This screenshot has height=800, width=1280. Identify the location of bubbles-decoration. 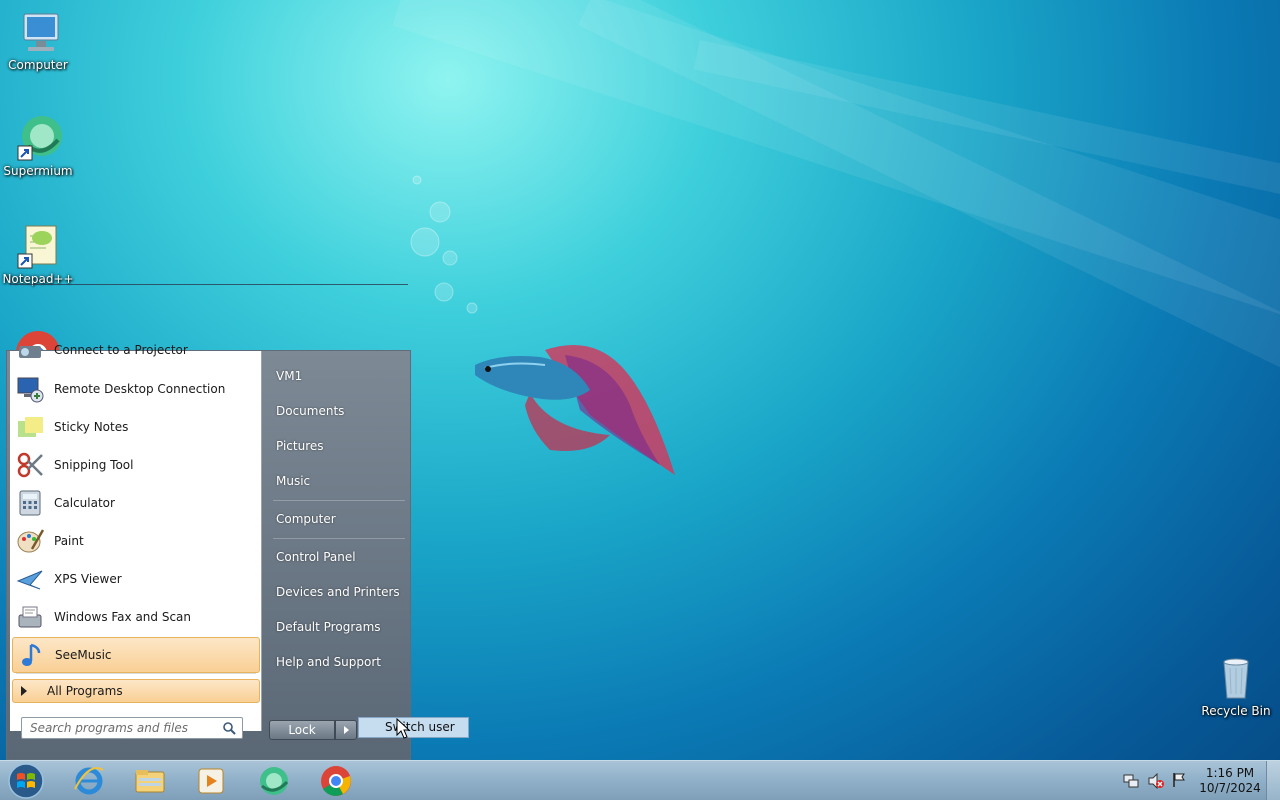
(444, 244).